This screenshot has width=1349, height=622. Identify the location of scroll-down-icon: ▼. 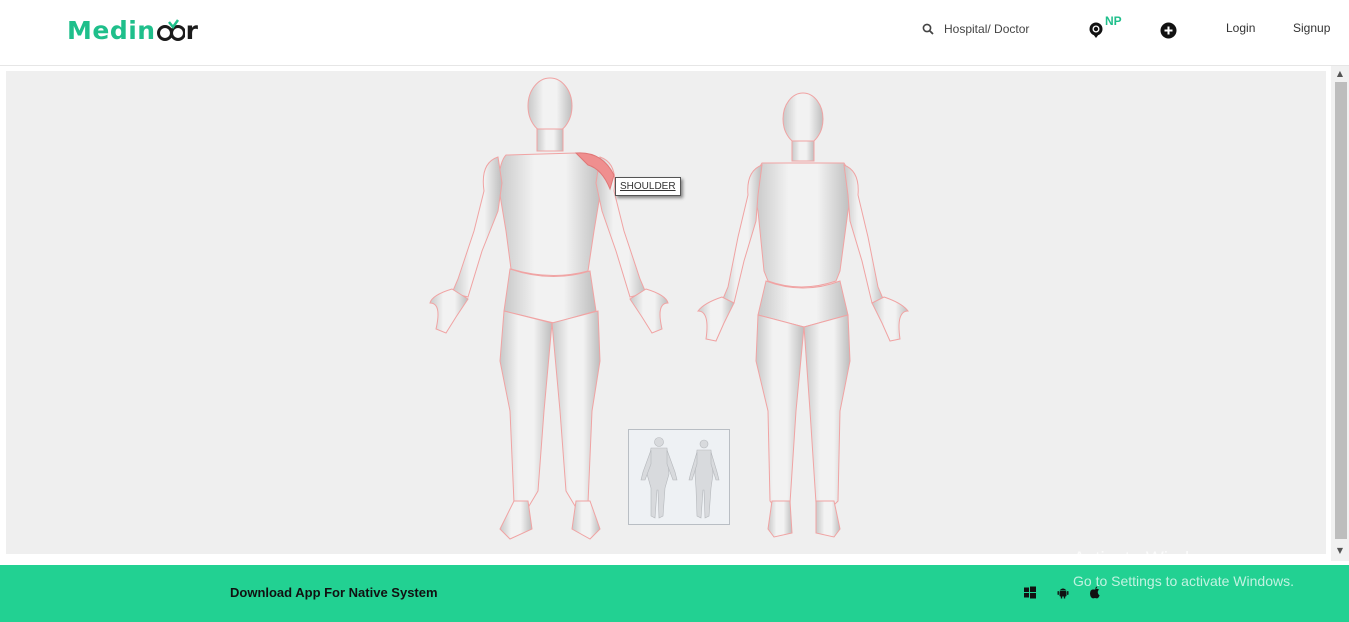
(1340, 551).